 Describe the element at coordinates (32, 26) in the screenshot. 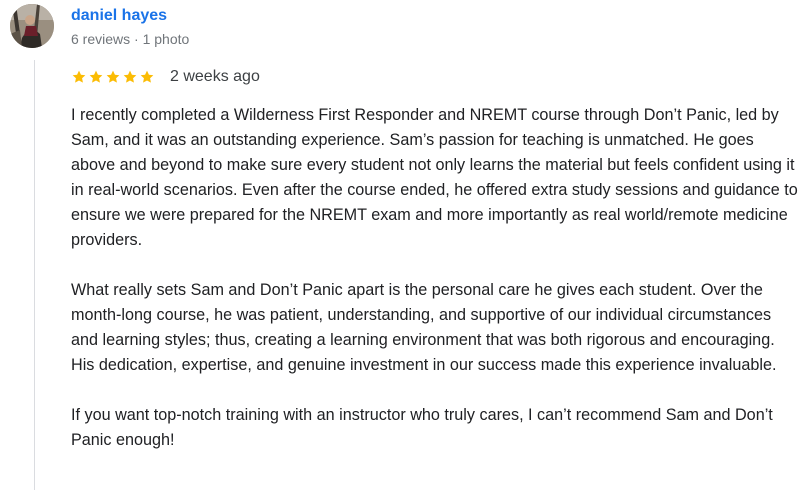

I see `reviewer-avatar` at that location.